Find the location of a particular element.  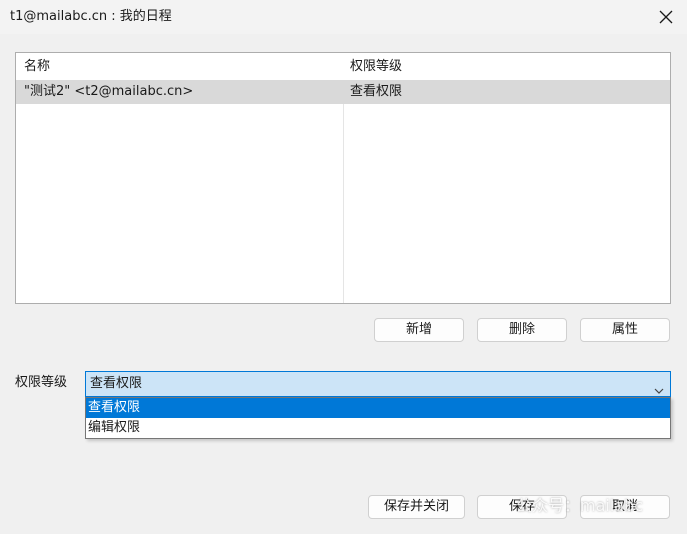

window-title: t1@mailabc.cn : 我的日程 is located at coordinates (91, 16).